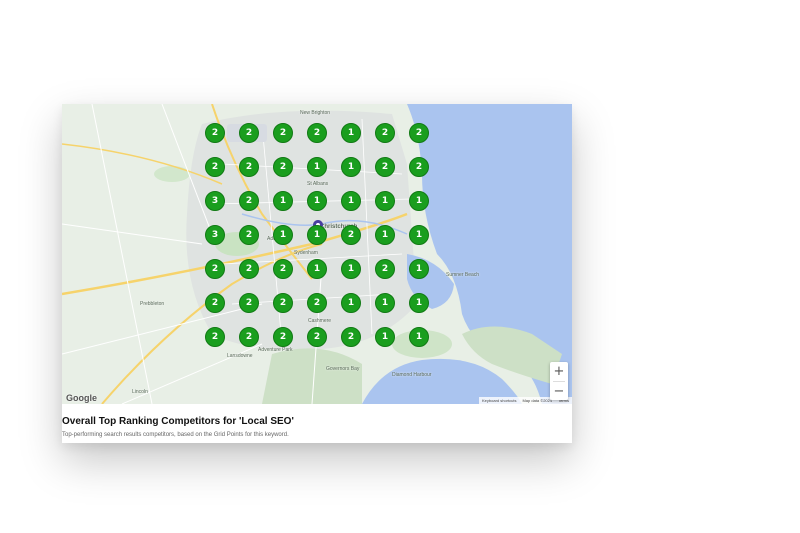 This screenshot has width=800, height=533. Describe the element at coordinates (385, 133) in the screenshot. I see `grid-point-r1-c6: 2` at that location.